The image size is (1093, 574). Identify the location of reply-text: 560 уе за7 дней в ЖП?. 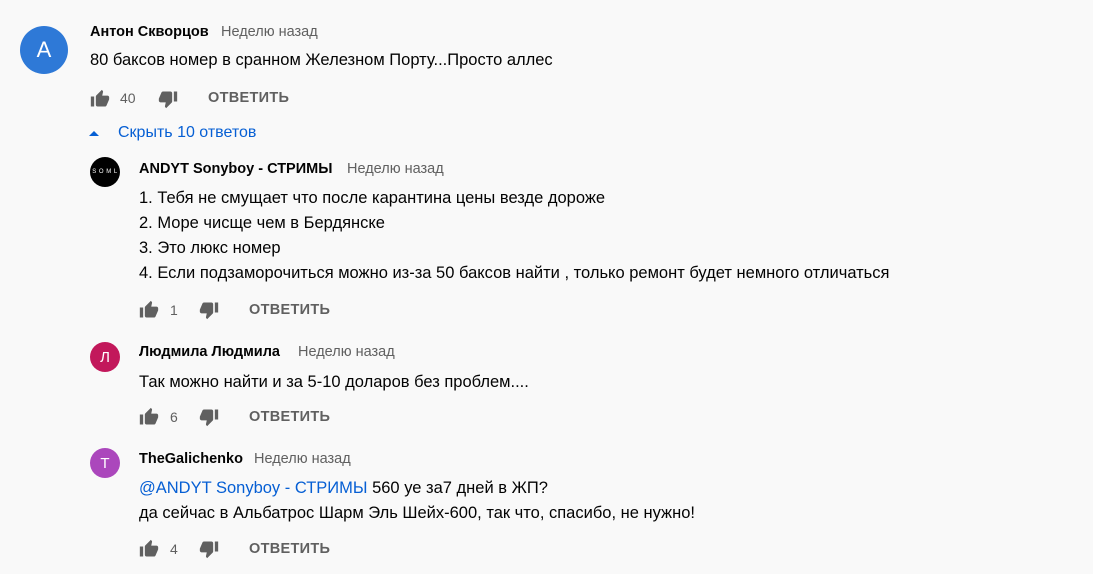
(457, 488).